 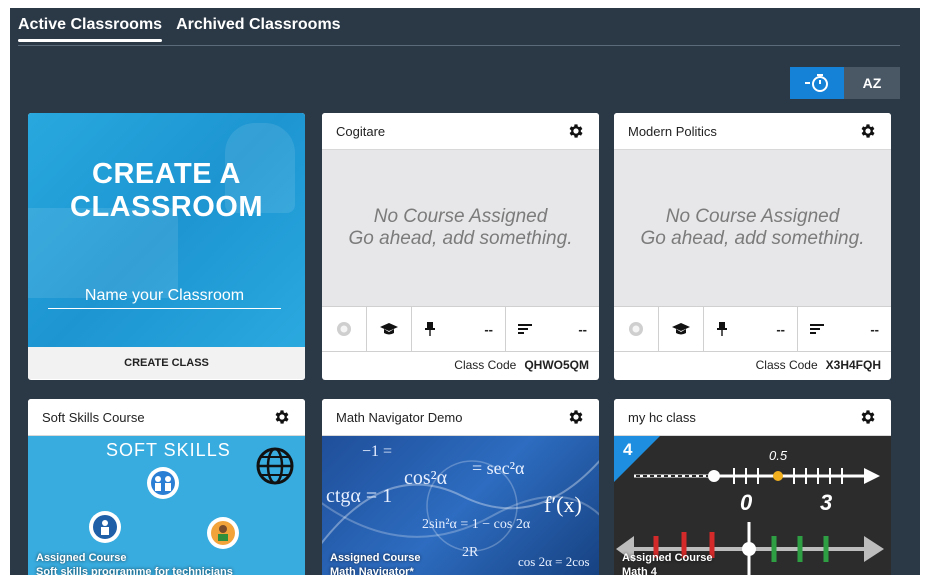 What do you see at coordinates (459, 45) in the screenshot?
I see `tab-divider` at bounding box center [459, 45].